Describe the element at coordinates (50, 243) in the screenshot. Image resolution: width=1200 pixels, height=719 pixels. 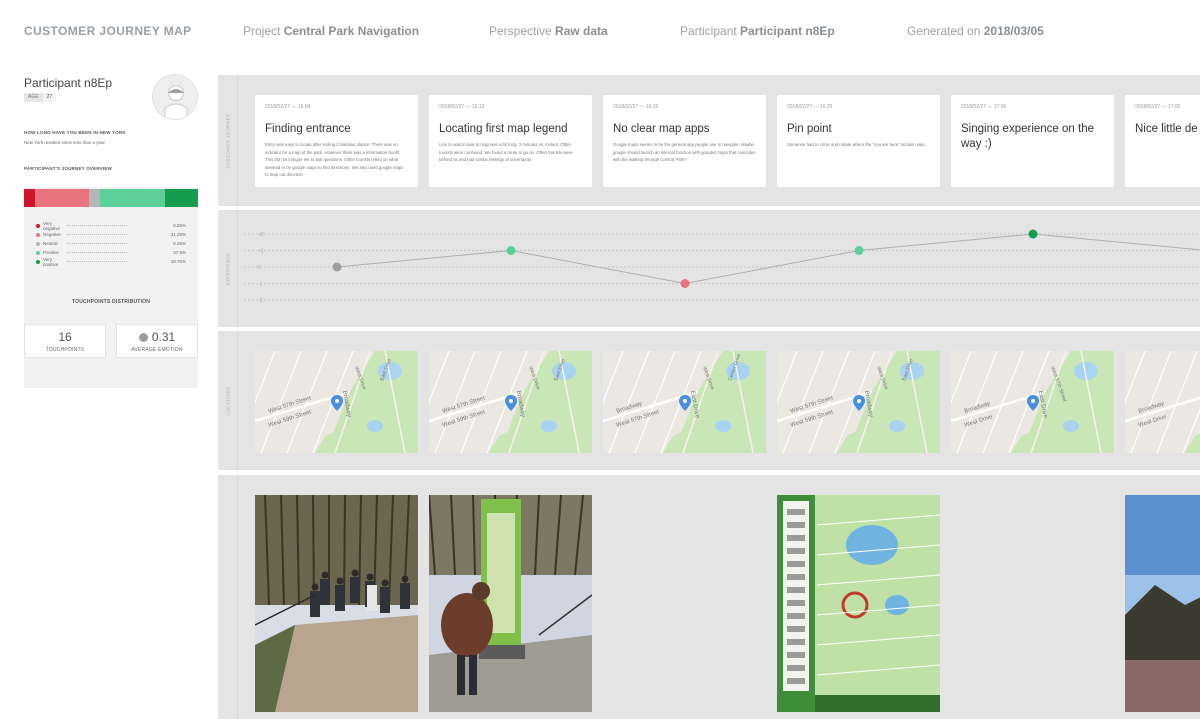
I see `legend-label: Neutral` at that location.